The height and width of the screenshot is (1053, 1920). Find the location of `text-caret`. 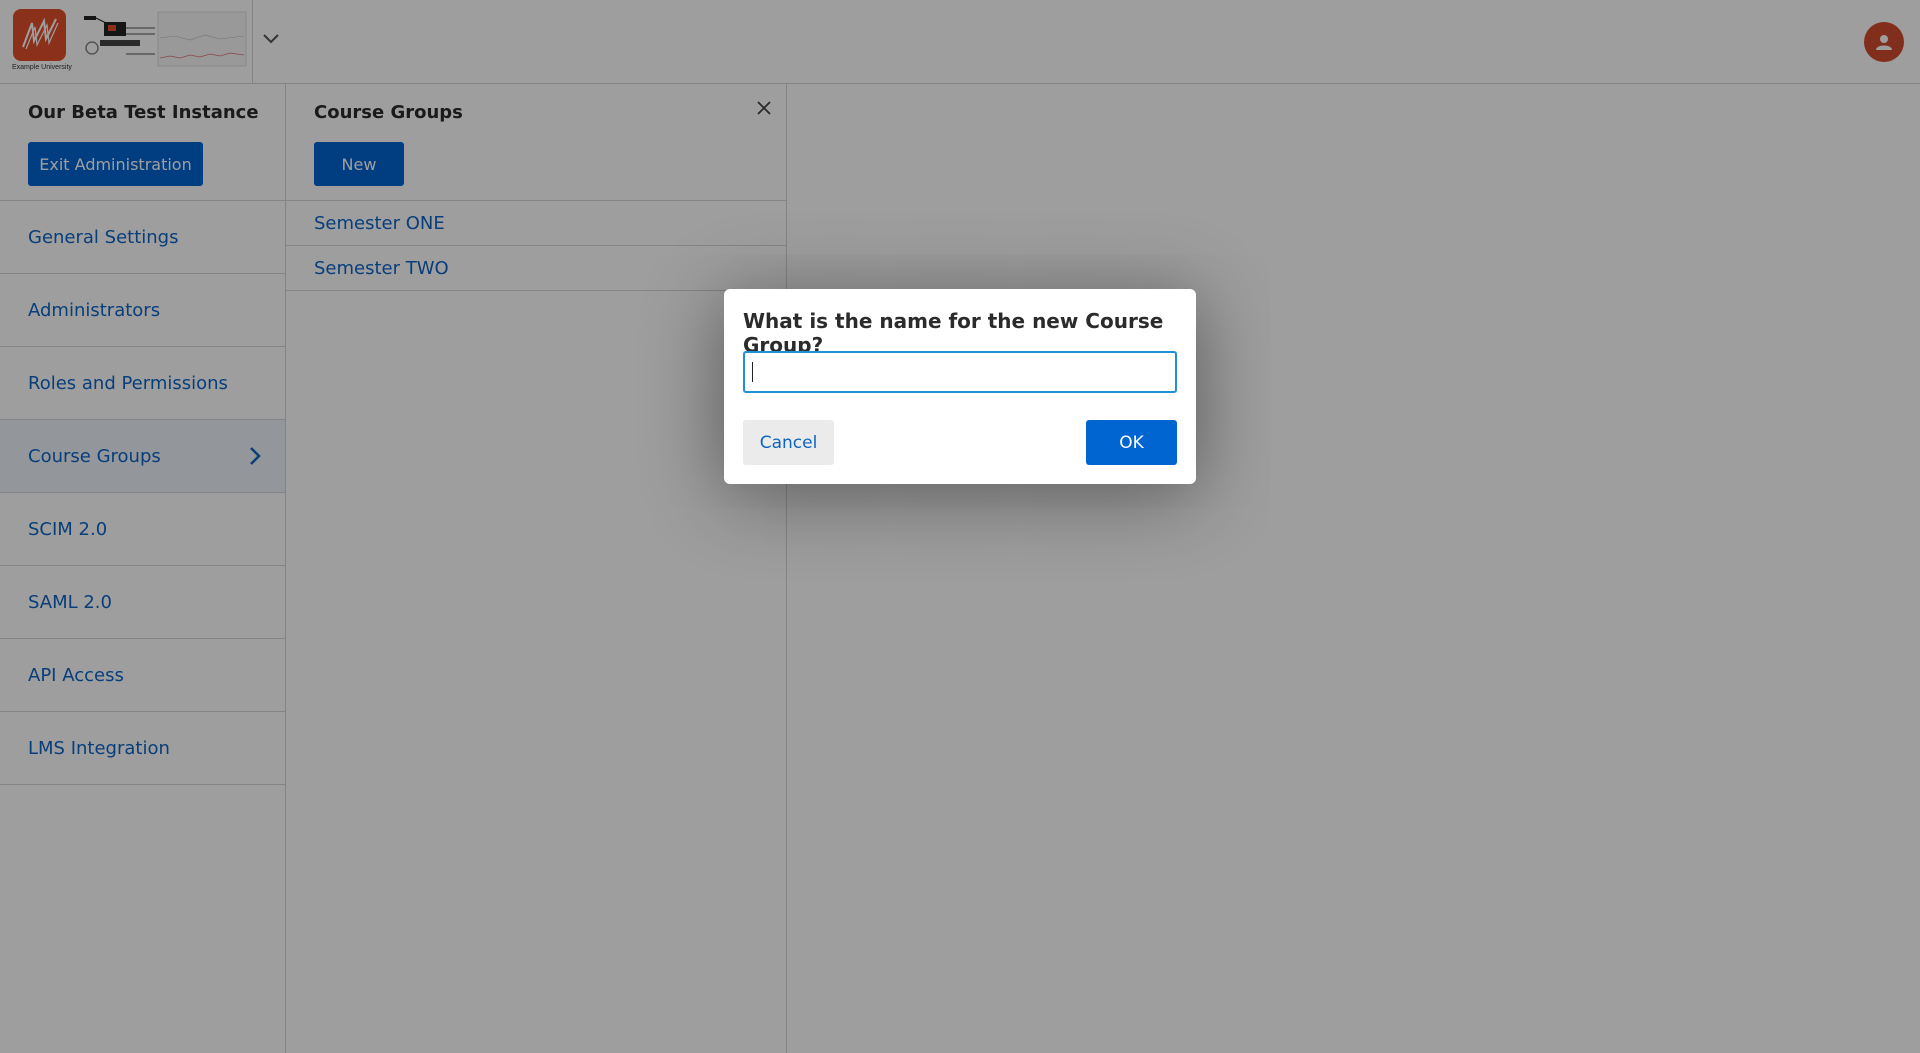

text-caret is located at coordinates (752, 372).